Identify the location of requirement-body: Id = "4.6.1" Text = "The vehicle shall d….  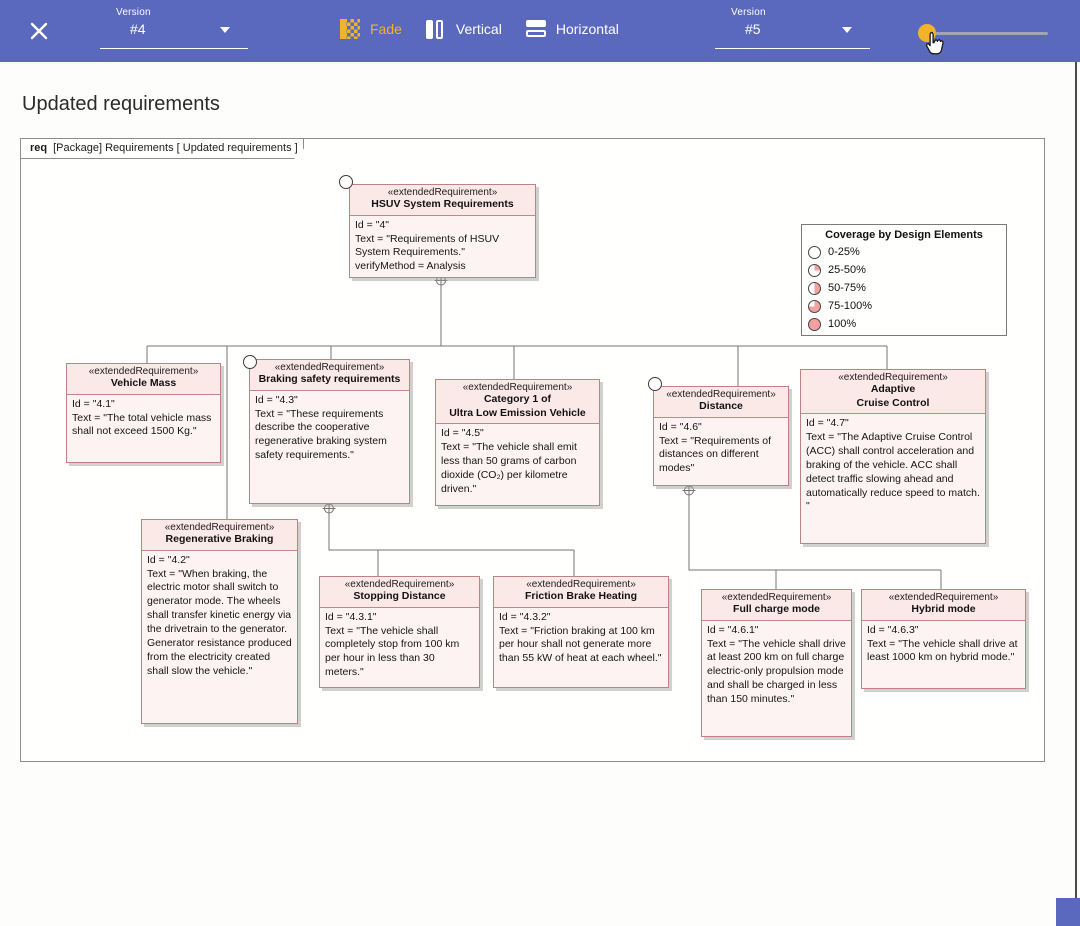
(776, 664).